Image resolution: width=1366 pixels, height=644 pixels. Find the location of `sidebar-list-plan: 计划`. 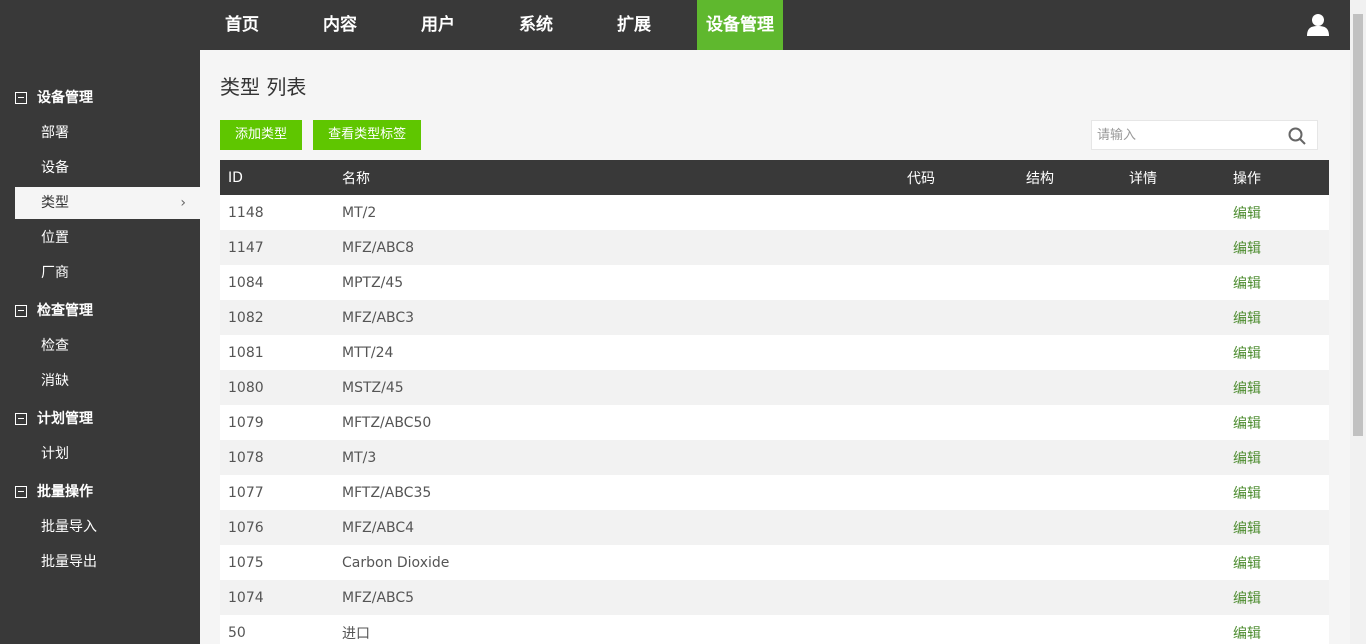

sidebar-list-plan: 计划 is located at coordinates (100, 454).